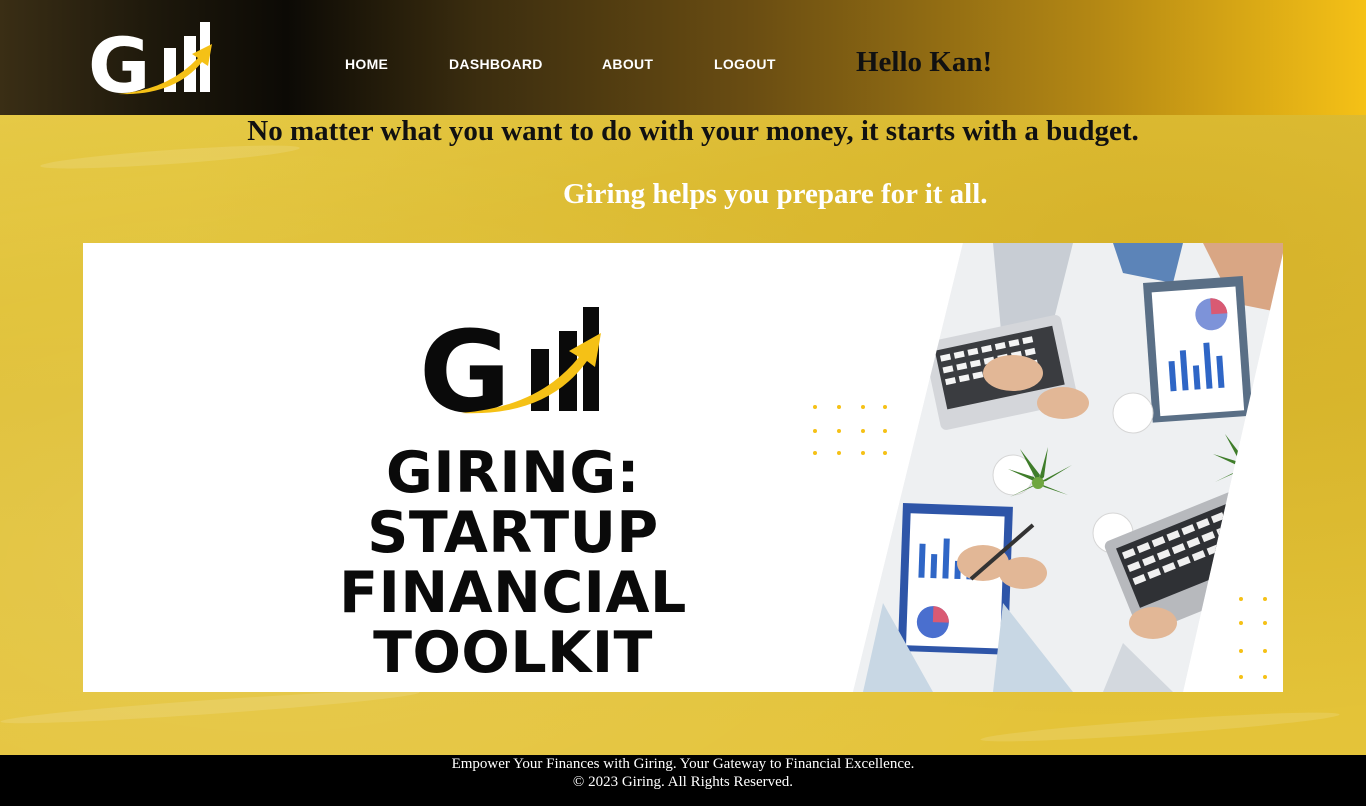 The width and height of the screenshot is (1366, 806). I want to click on banner-logo-text: G, so click(465, 363).